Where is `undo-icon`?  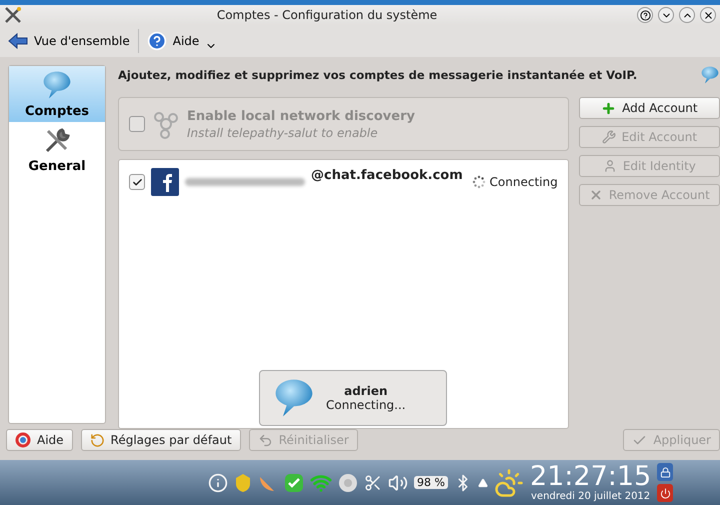
undo-icon is located at coordinates (265, 440).